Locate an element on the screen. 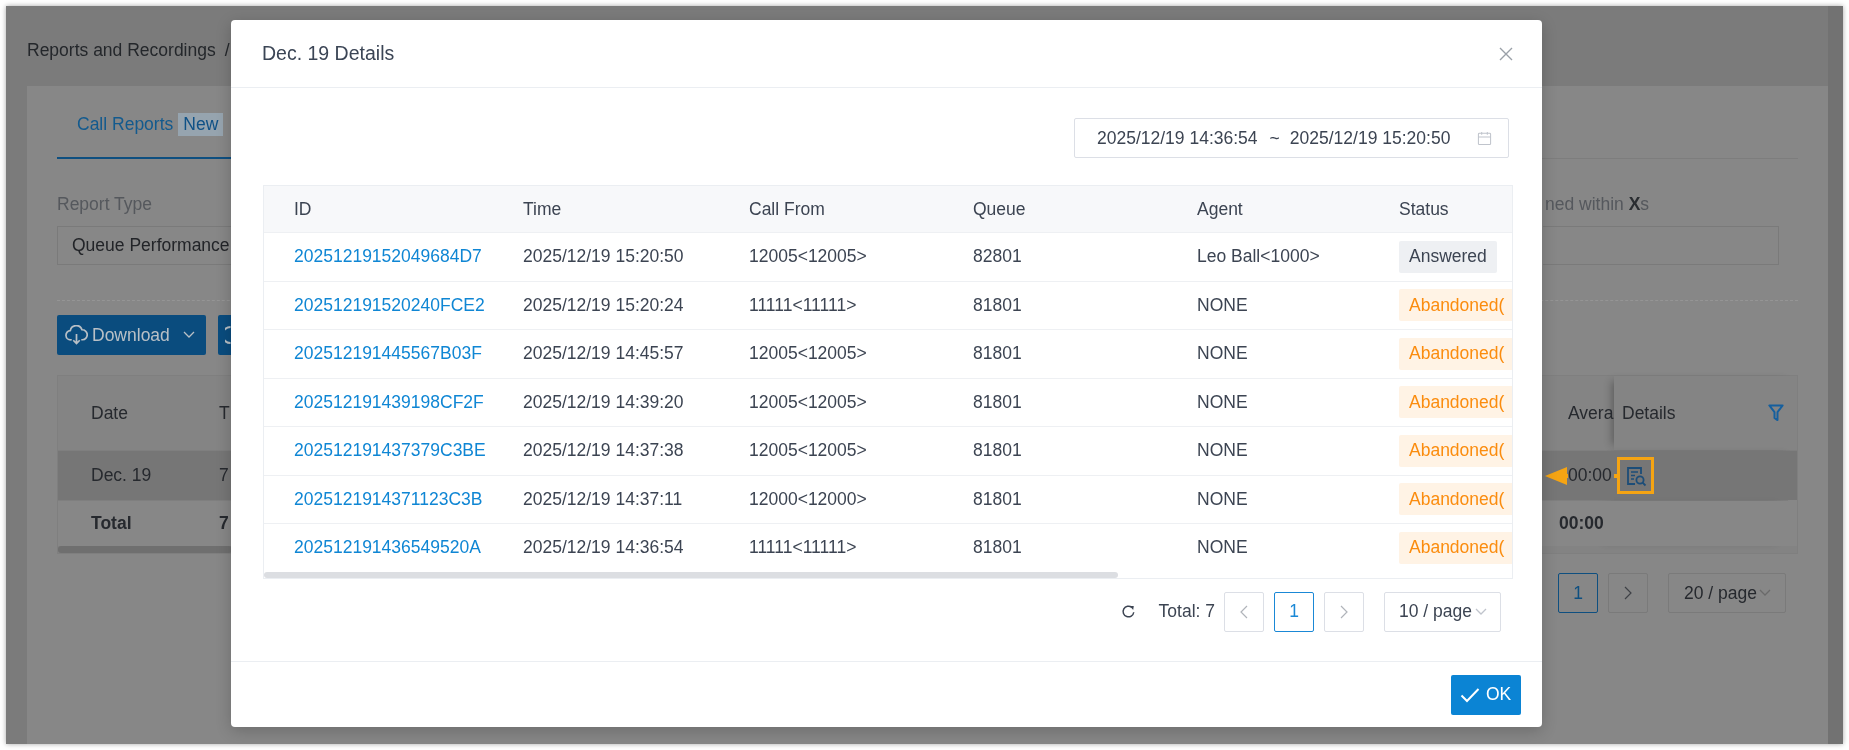 The width and height of the screenshot is (1849, 750). column-header: Call From is located at coordinates (787, 209).